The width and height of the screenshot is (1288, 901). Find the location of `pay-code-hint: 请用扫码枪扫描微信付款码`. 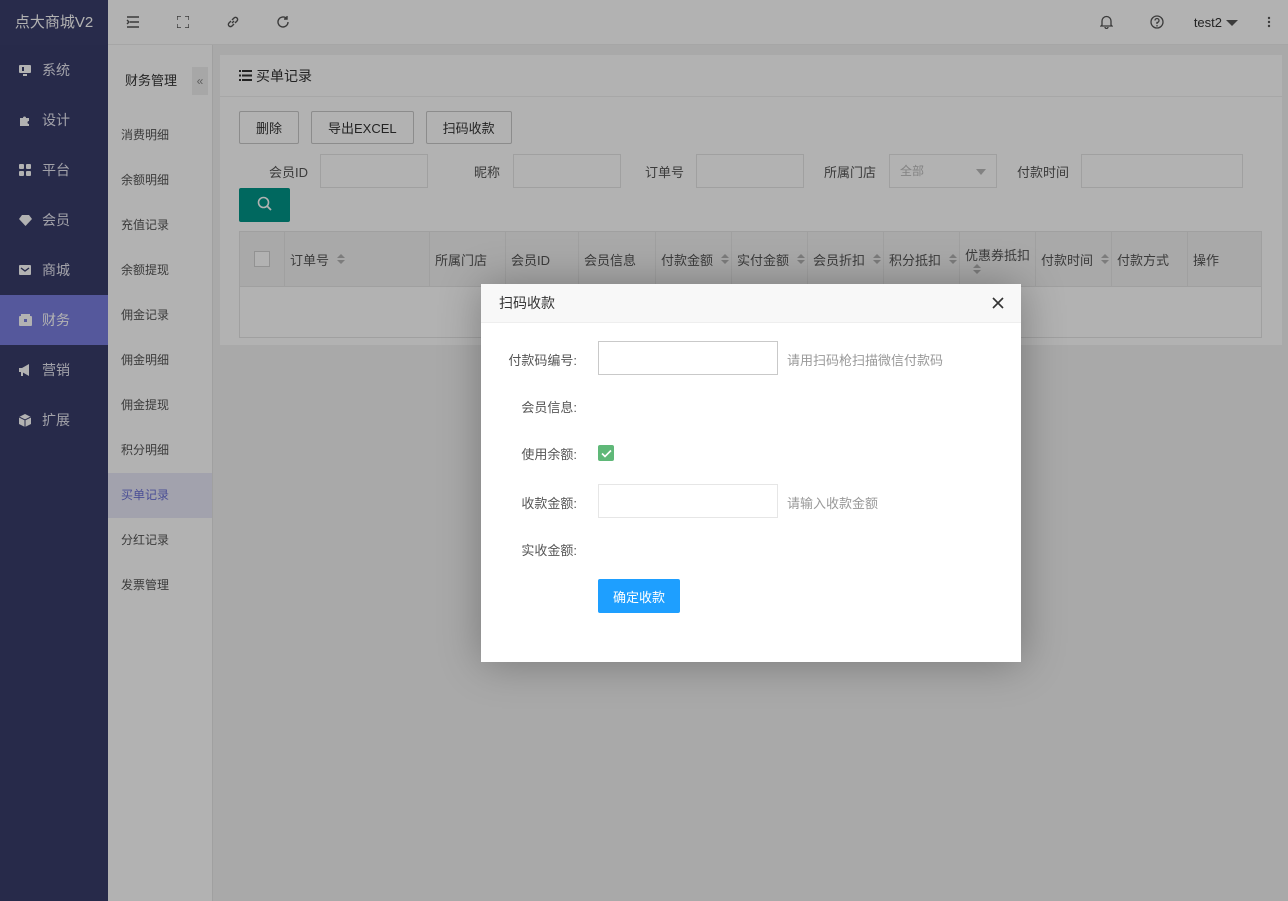

pay-code-hint: 请用扫码枪扫描微信付款码 is located at coordinates (865, 360).